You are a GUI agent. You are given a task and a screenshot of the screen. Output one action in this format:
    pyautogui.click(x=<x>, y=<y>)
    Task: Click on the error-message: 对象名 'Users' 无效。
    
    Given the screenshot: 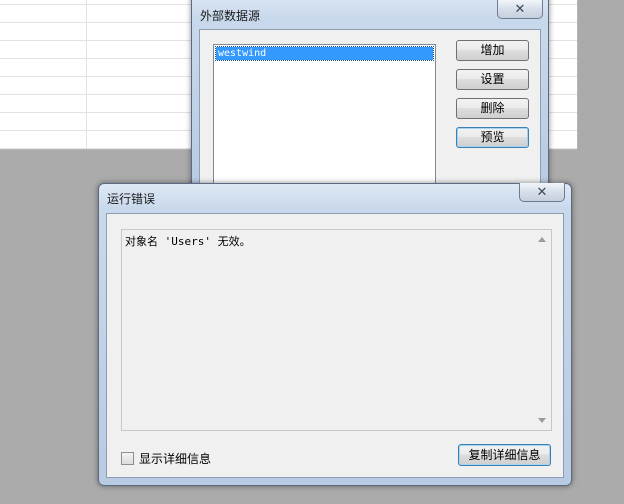 What is the action you would take?
    pyautogui.click(x=188, y=241)
    